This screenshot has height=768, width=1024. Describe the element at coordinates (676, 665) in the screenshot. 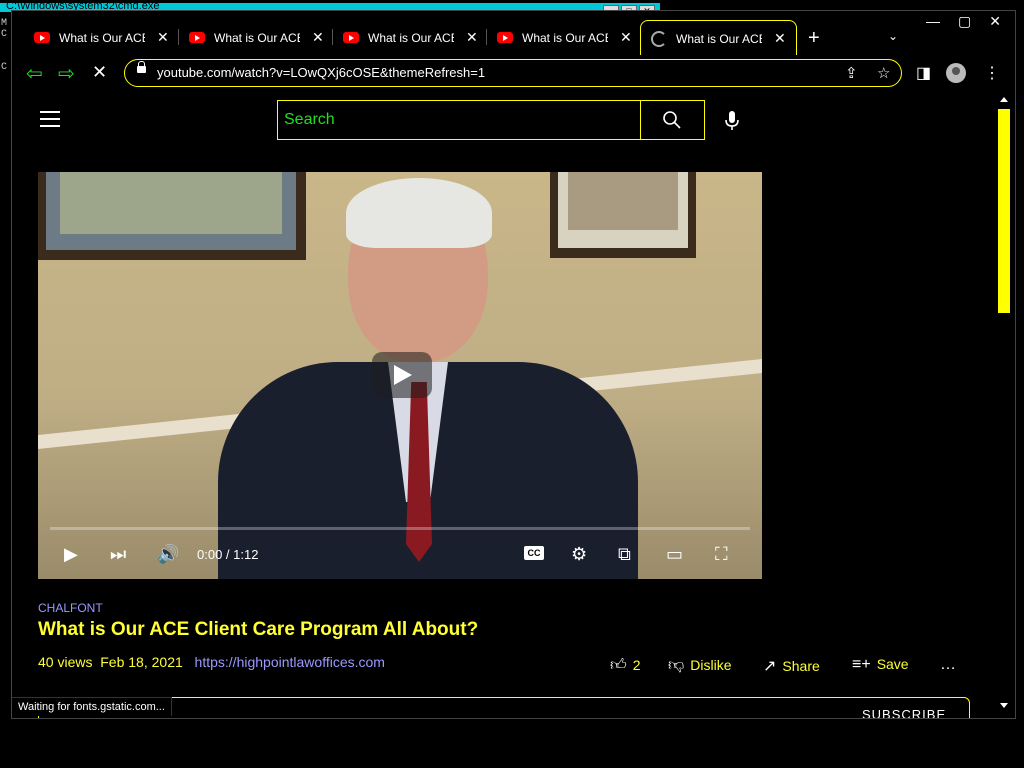

I see `thumbs-down-icon: 👎︎` at that location.